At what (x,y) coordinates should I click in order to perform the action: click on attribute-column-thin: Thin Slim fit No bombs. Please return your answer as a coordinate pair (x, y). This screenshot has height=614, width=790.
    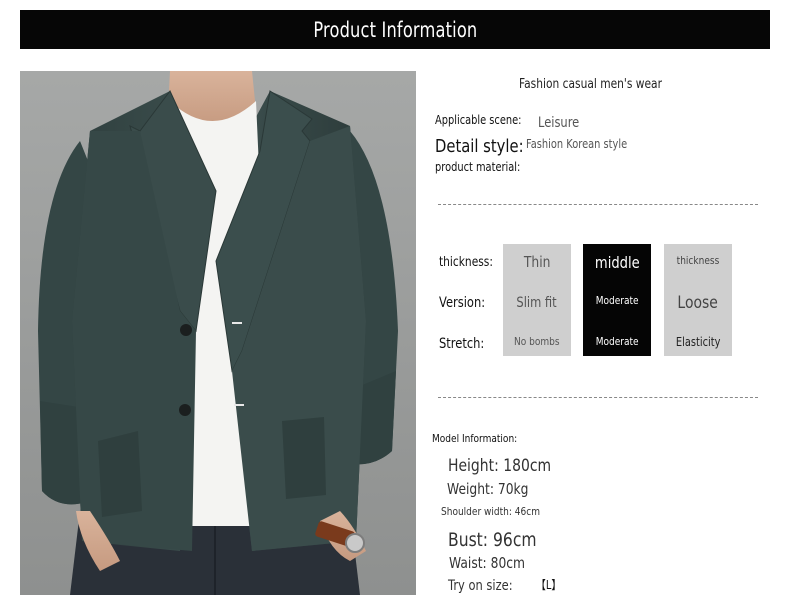
    Looking at the image, I should click on (537, 300).